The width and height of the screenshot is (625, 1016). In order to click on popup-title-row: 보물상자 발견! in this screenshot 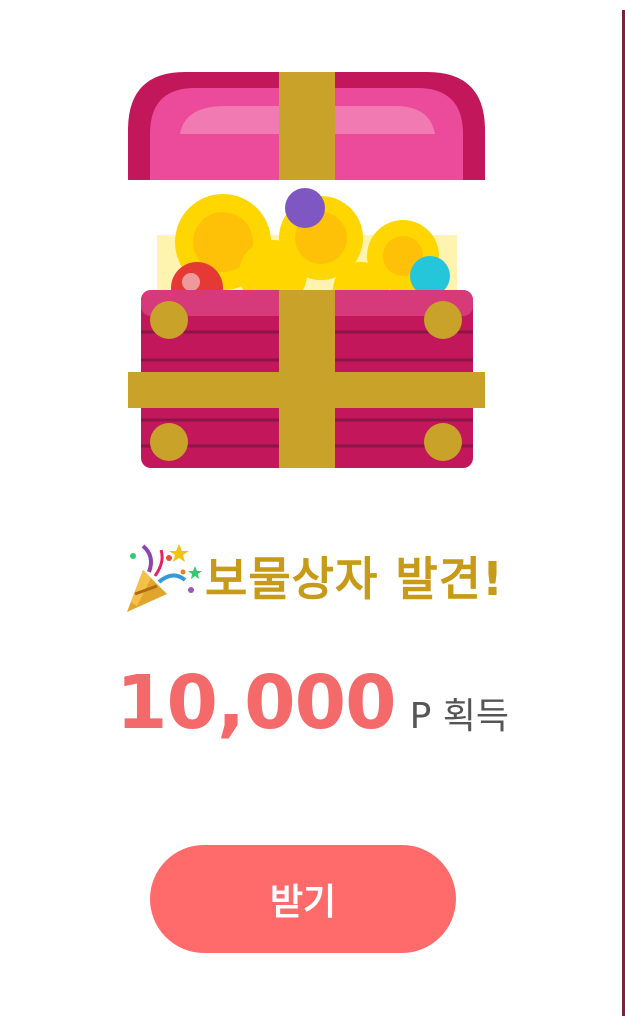, I will do `click(312, 576)`.